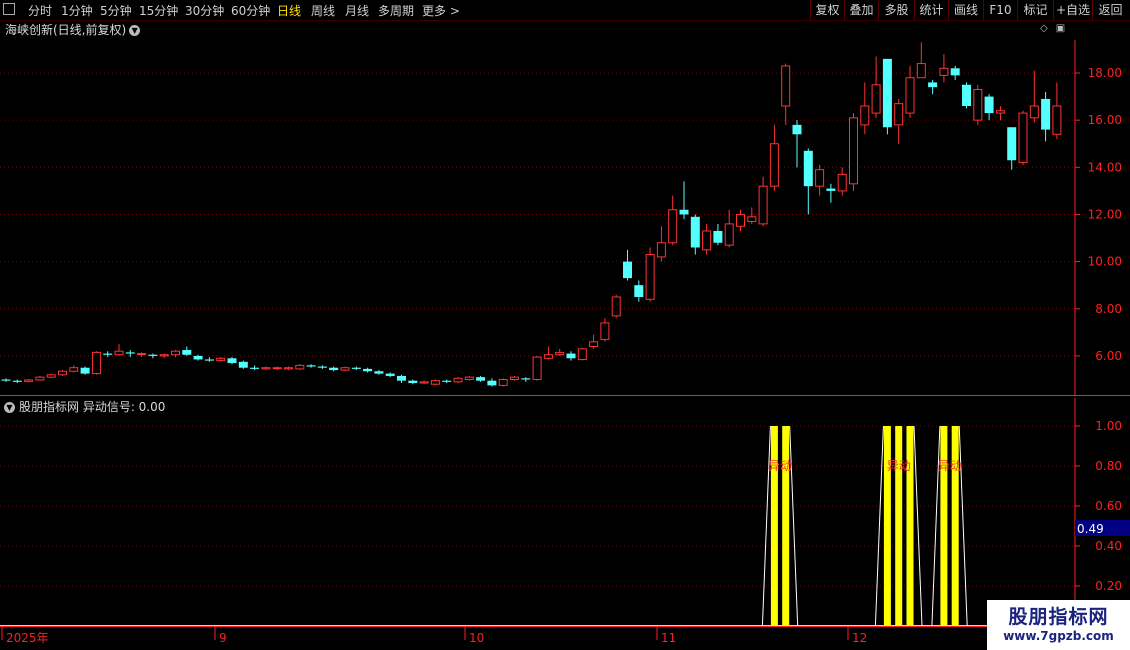 The image size is (1130, 650). Describe the element at coordinates (1108, 356) in the screenshot. I see `y-tick-label: 6.00` at that location.